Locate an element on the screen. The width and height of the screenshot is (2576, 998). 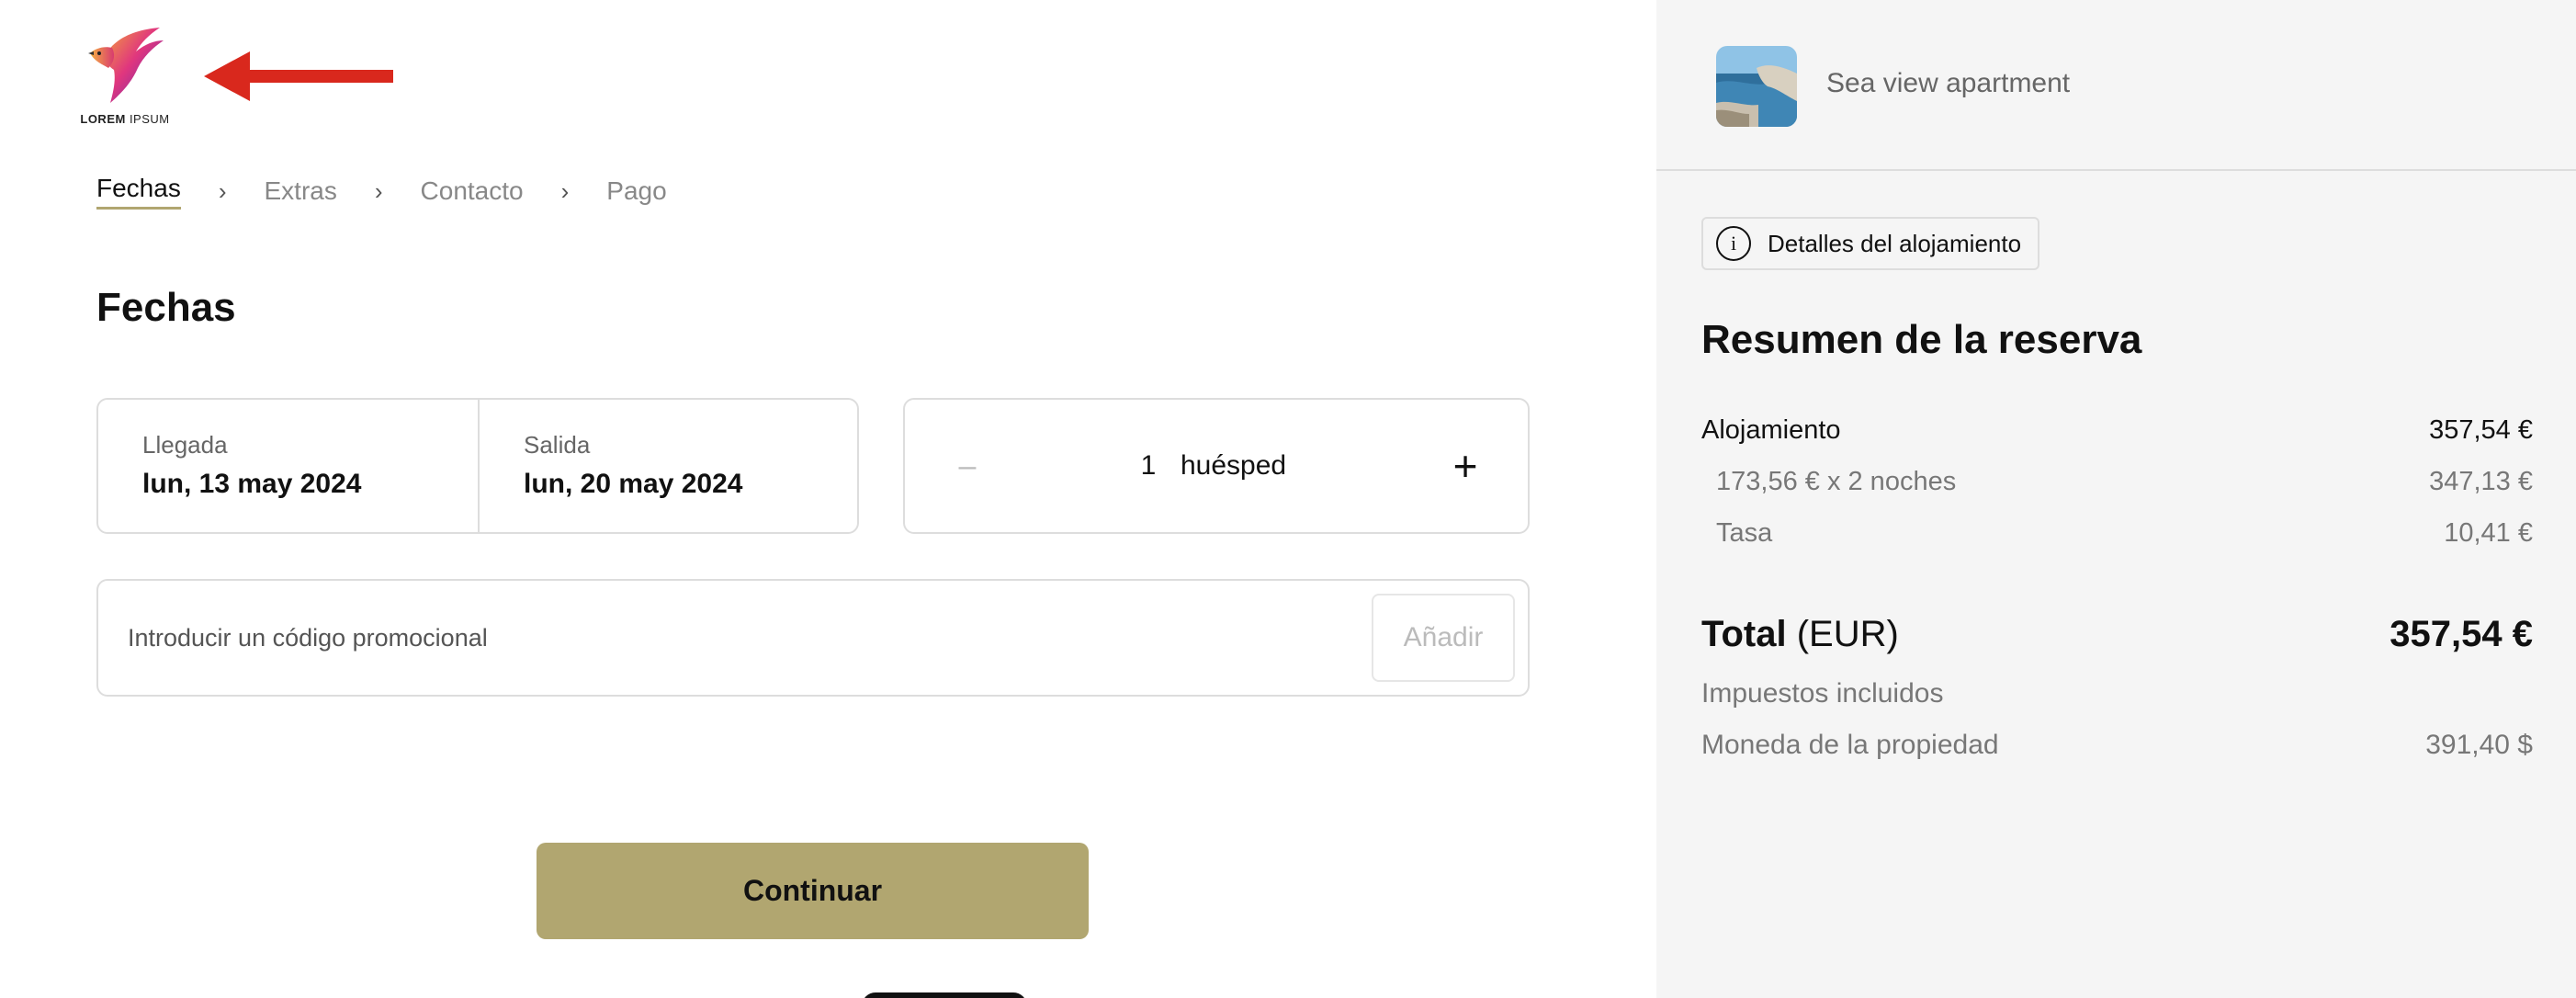
info-icon: i is located at coordinates (1733, 244).